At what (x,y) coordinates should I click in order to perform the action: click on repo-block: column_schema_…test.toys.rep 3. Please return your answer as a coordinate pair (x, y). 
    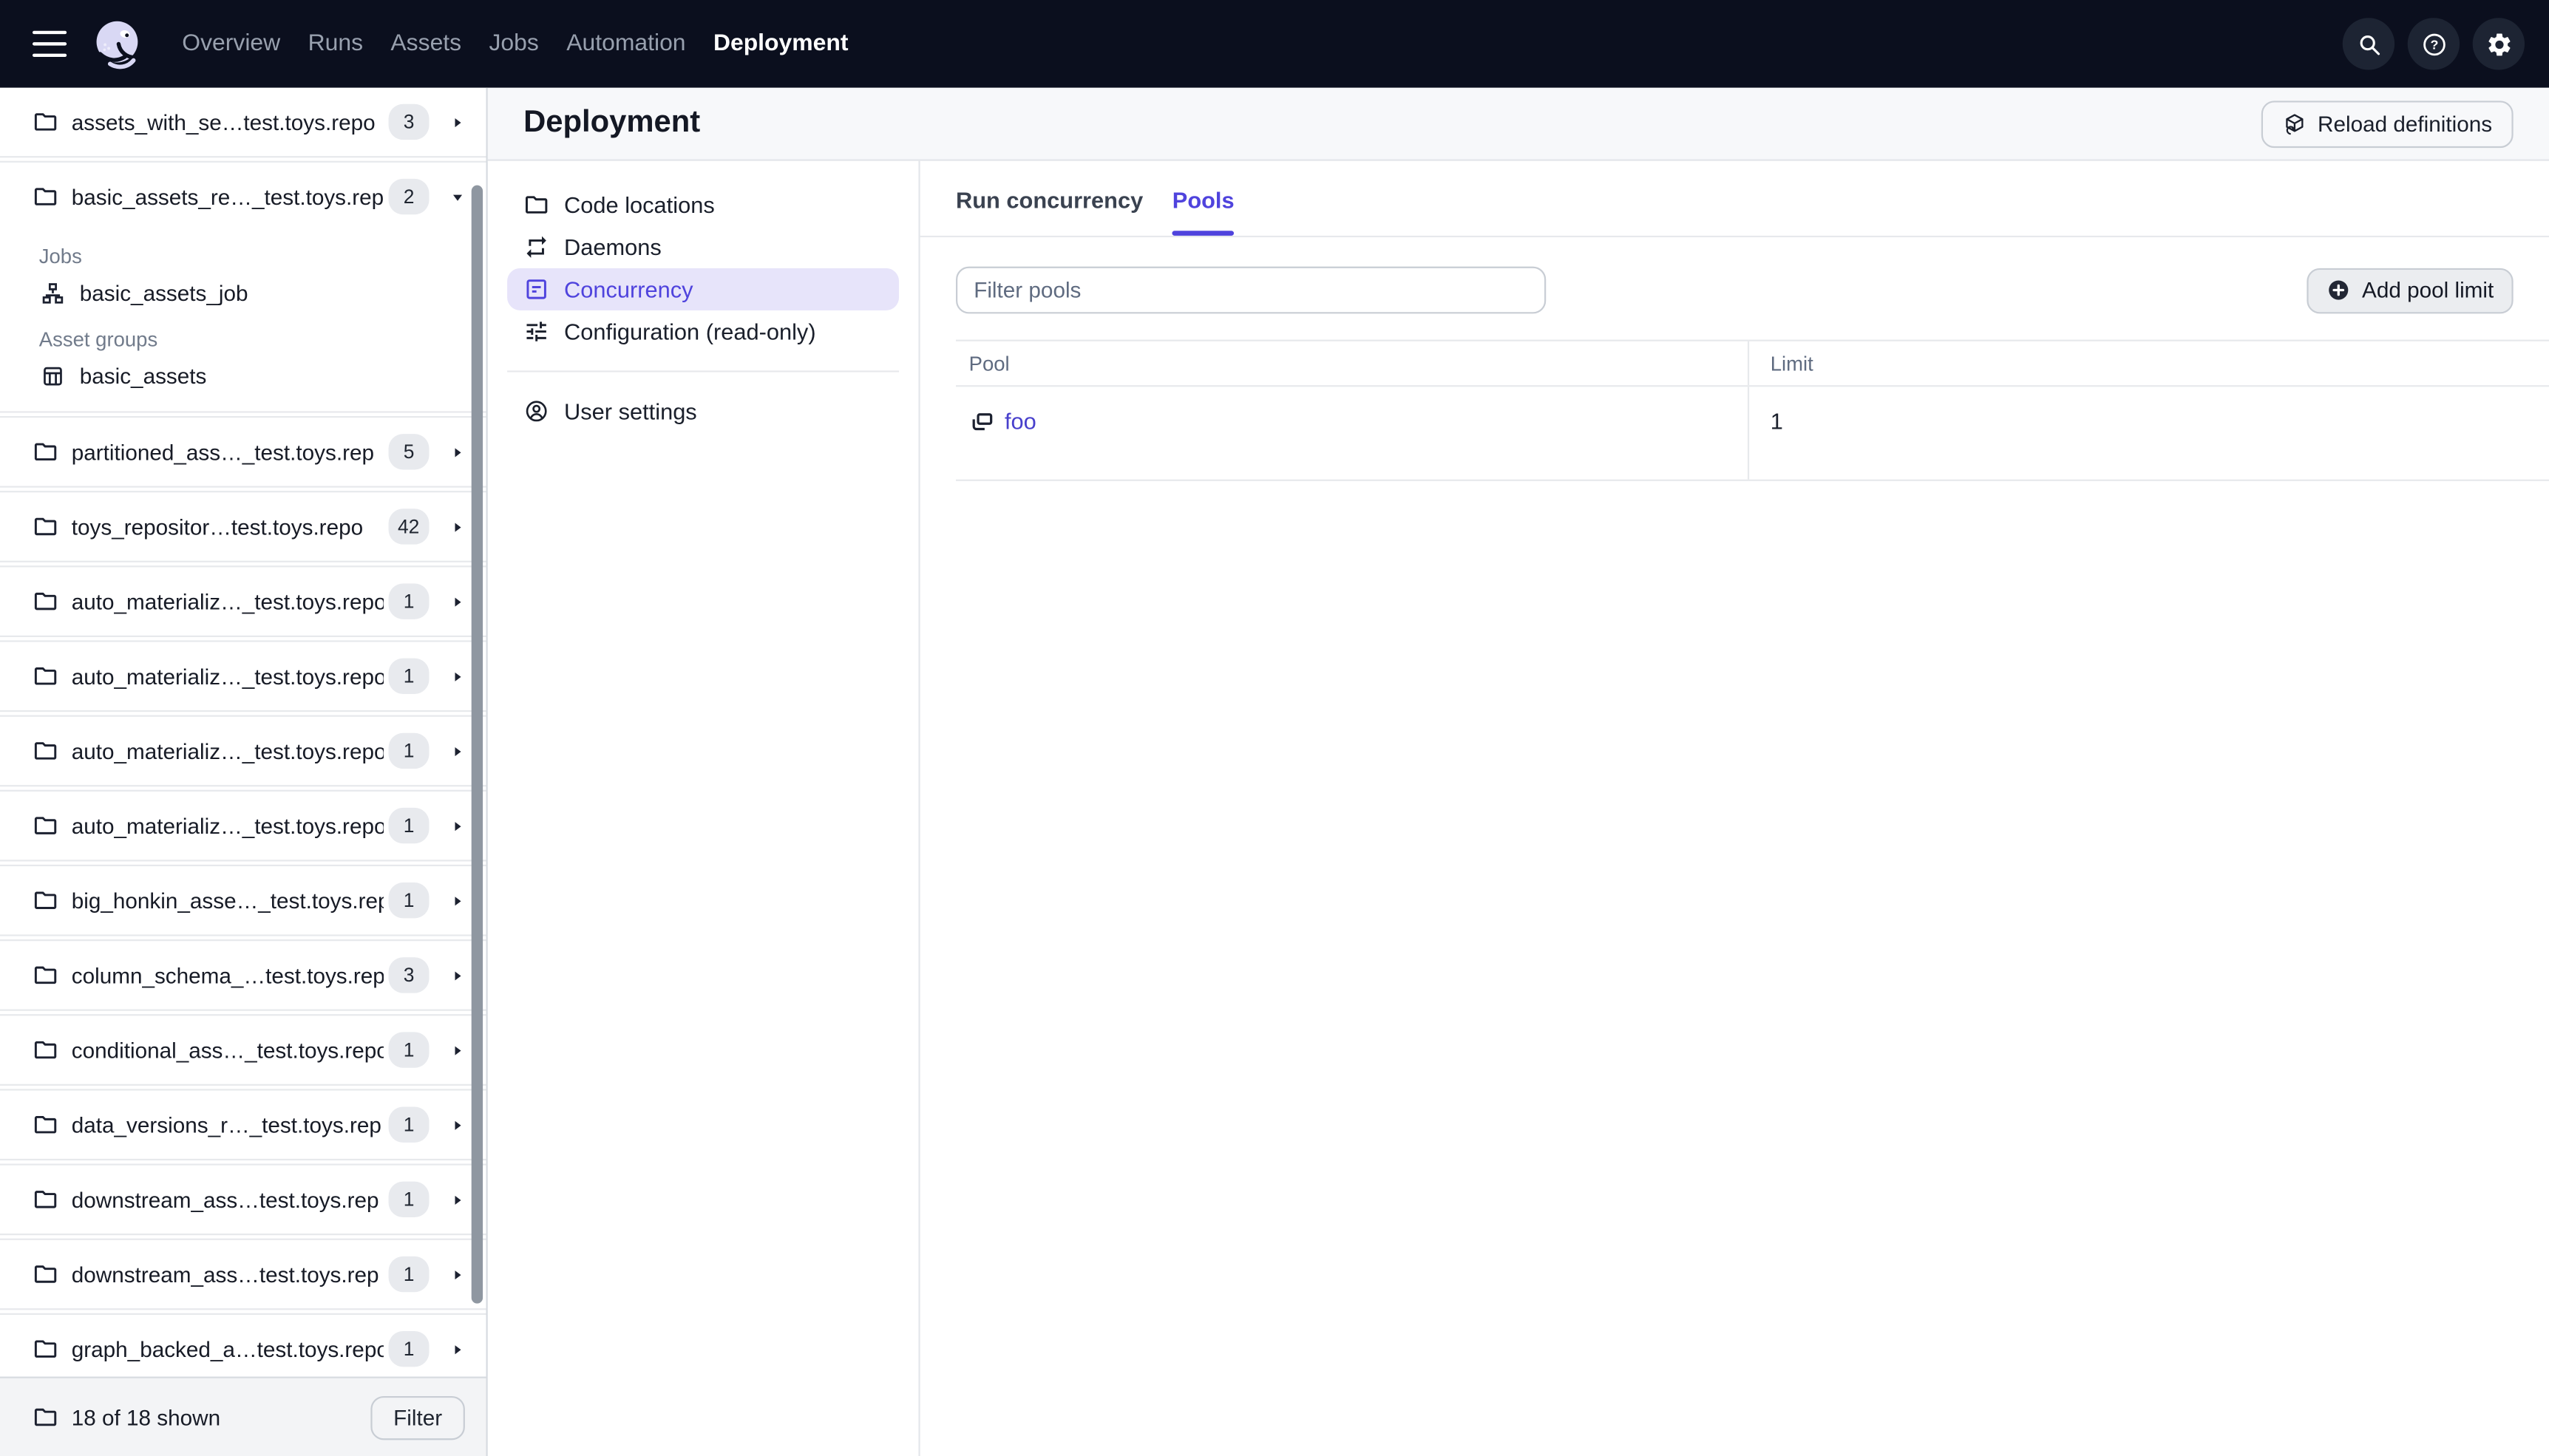
    Looking at the image, I should click on (243, 975).